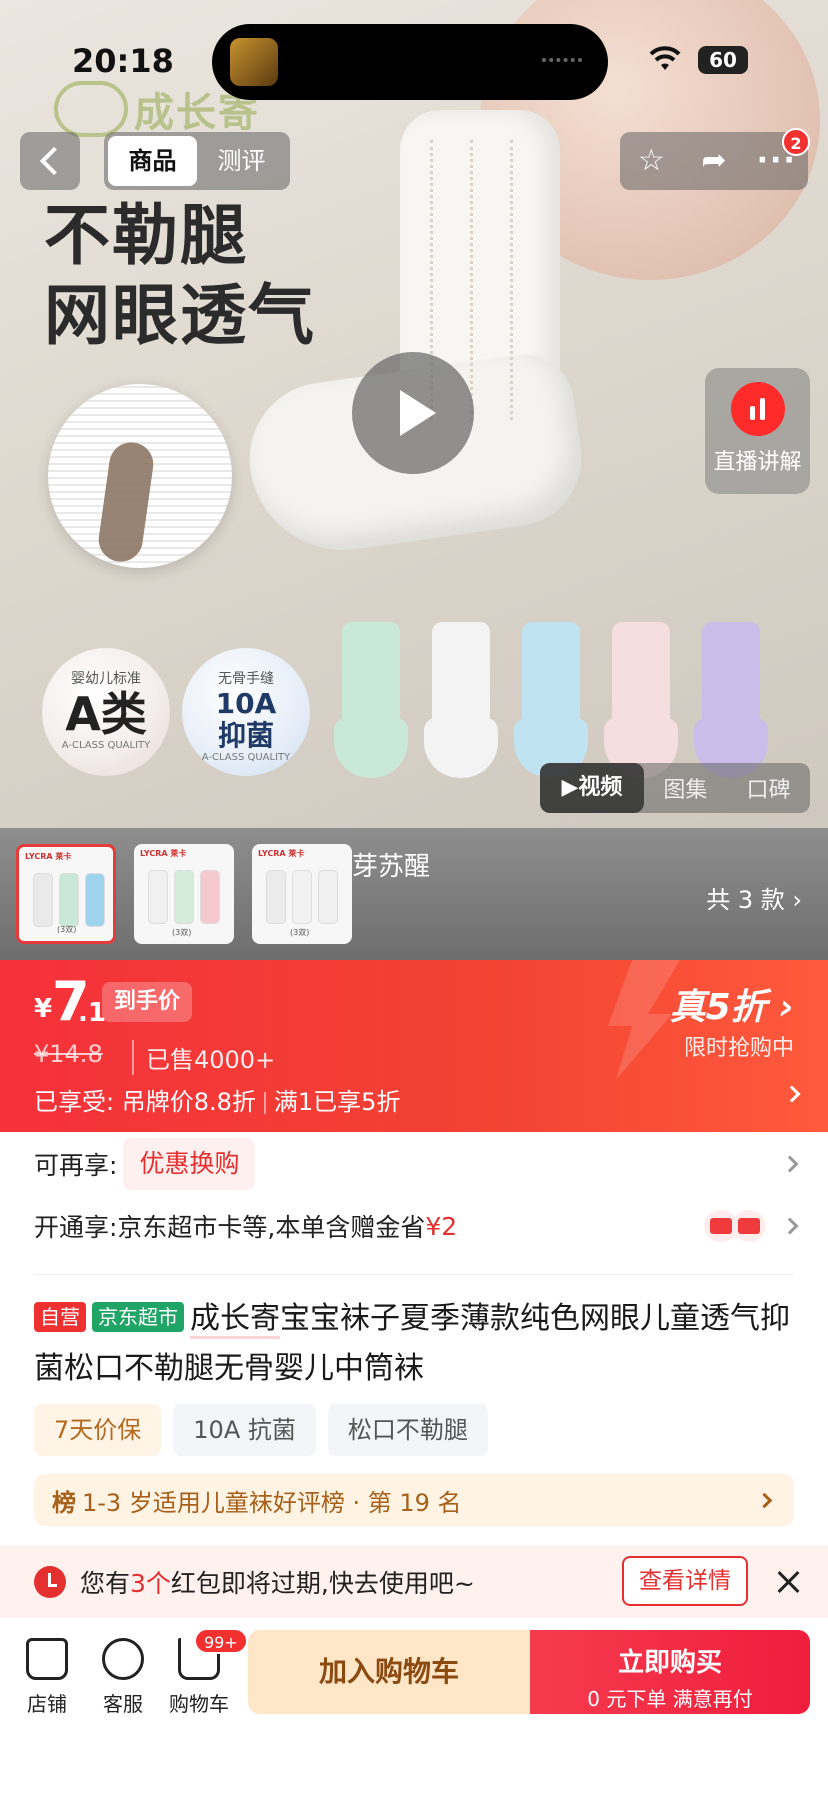 The width and height of the screenshot is (828, 1796). Describe the element at coordinates (235, 1320) in the screenshot. I see `brand-name: 成长寄` at that location.